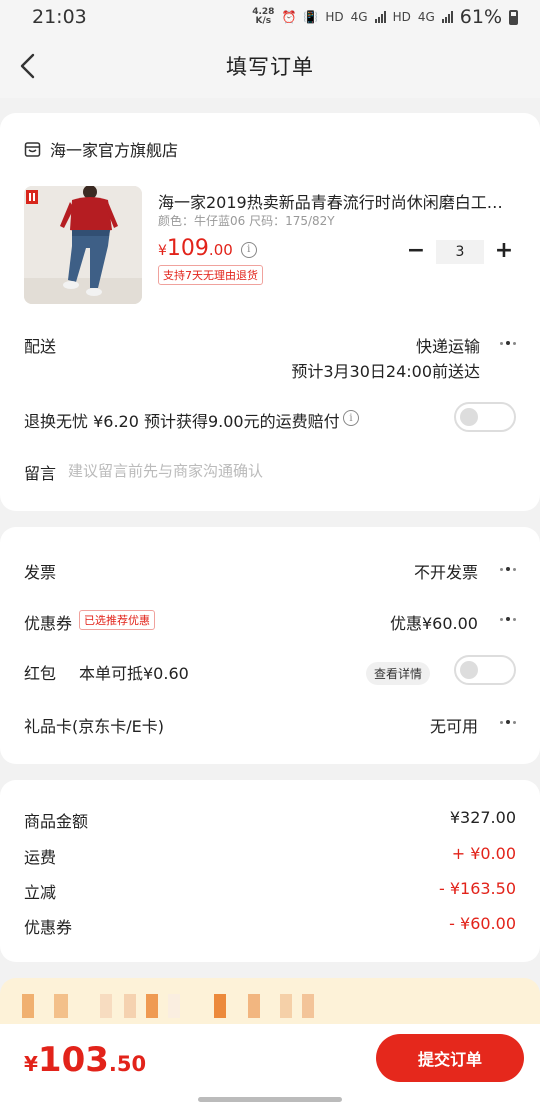 This screenshot has height=1110, width=540. Describe the element at coordinates (263, 16) in the screenshot. I see `net-speed: 4.28 K/s` at that location.